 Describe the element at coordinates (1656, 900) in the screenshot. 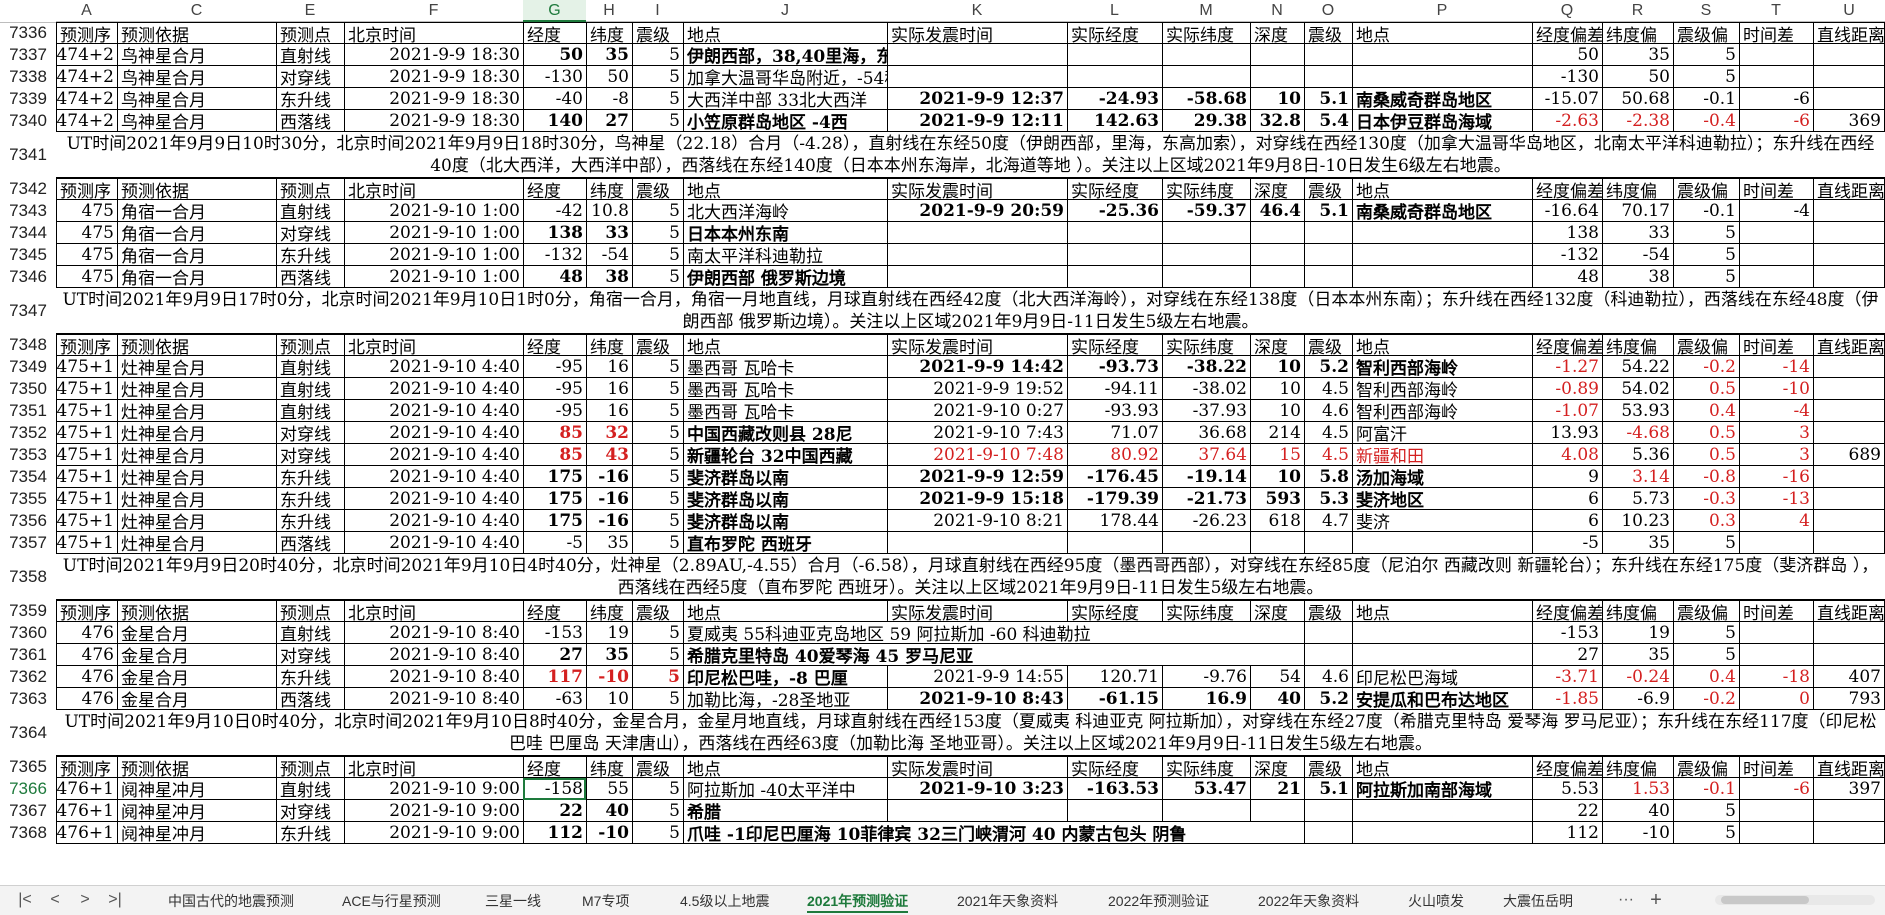

I see `add-sheet-button: +` at that location.